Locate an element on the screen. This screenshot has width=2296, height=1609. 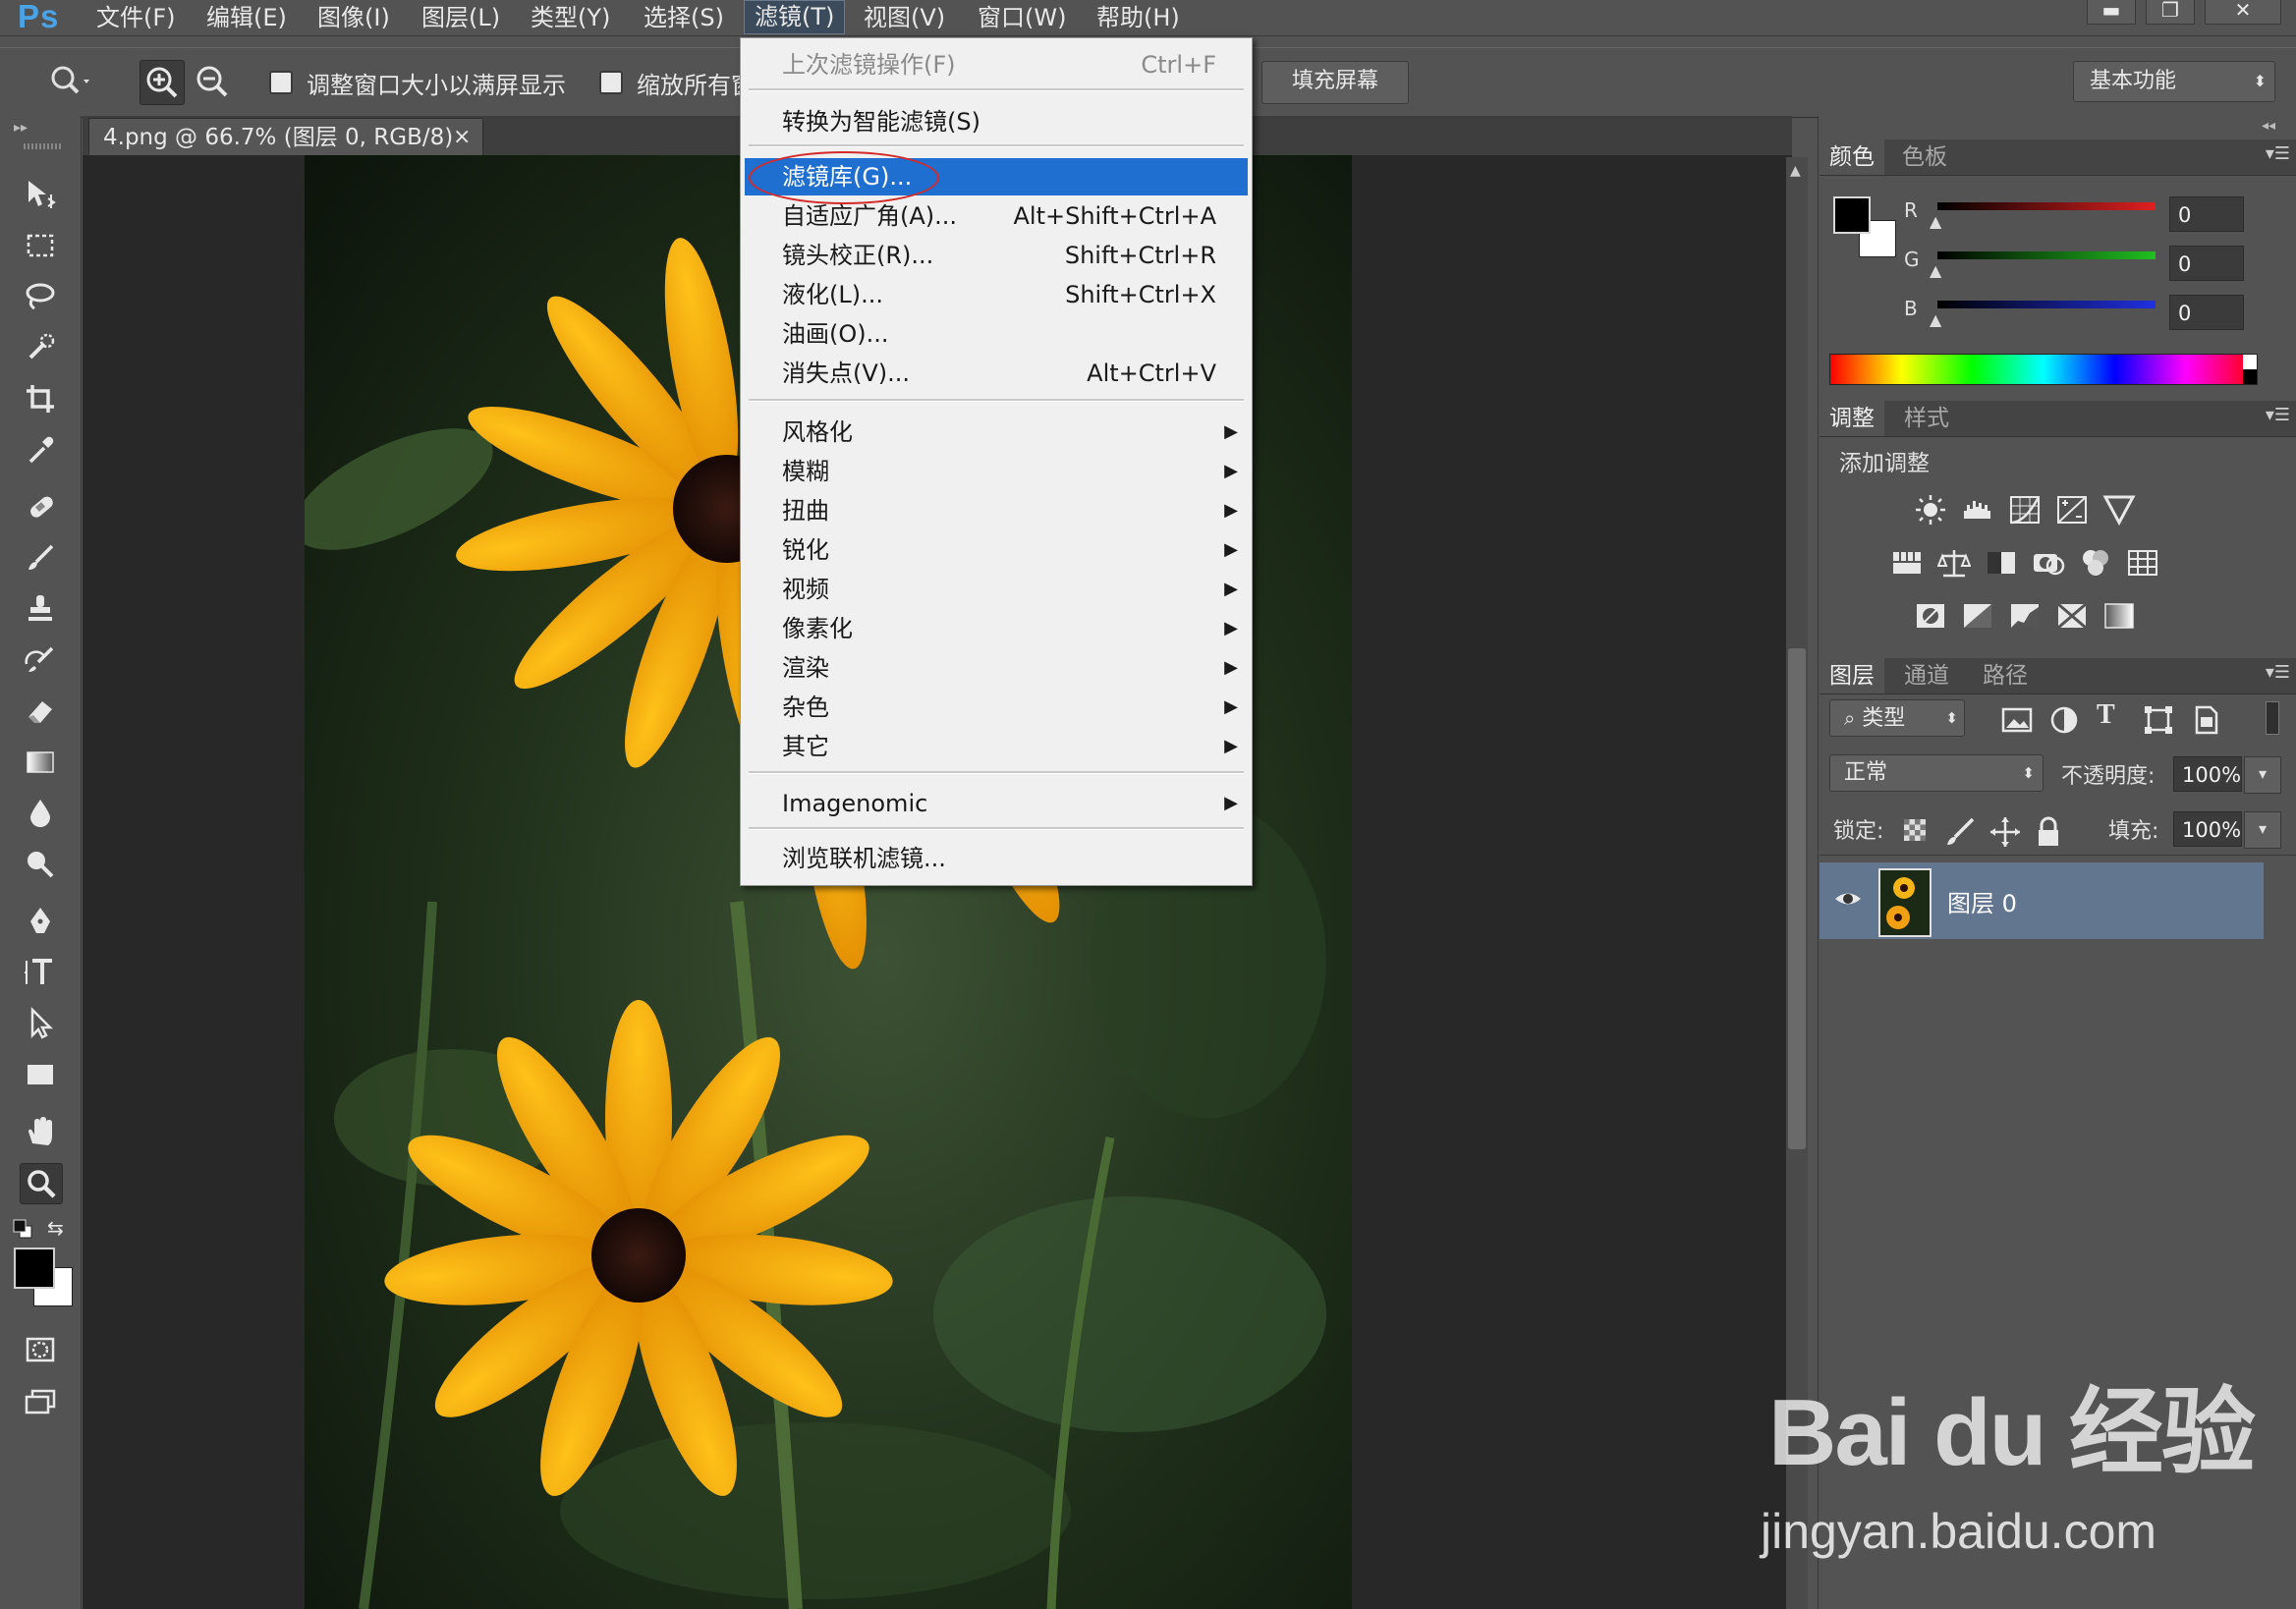
blend-mode-select: 正常 ⬍ is located at coordinates (1936, 773).